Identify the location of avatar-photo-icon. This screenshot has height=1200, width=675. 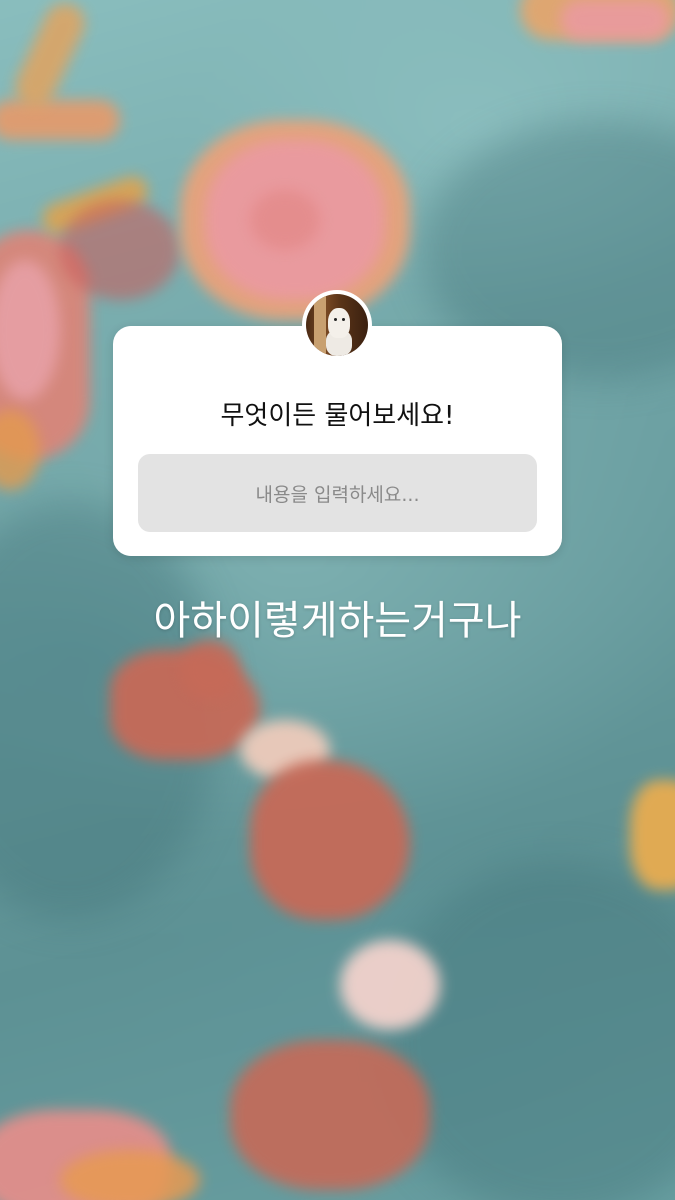
(337, 325).